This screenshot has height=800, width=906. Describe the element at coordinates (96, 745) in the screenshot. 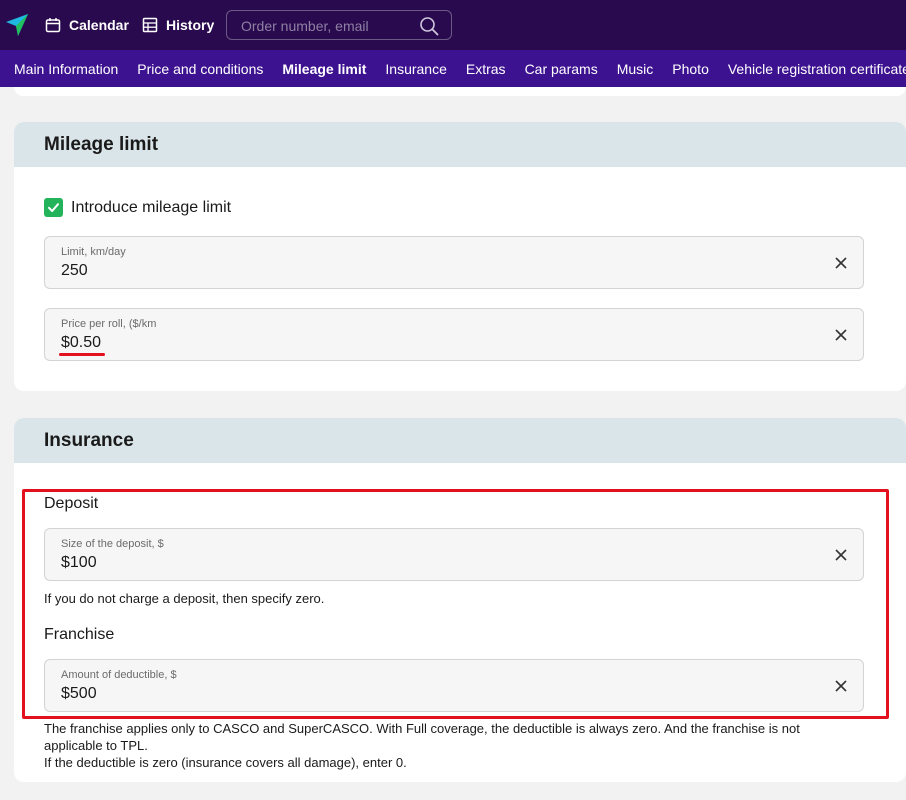

I see `franchise-hint-line-2: applicable to TPL.` at that location.